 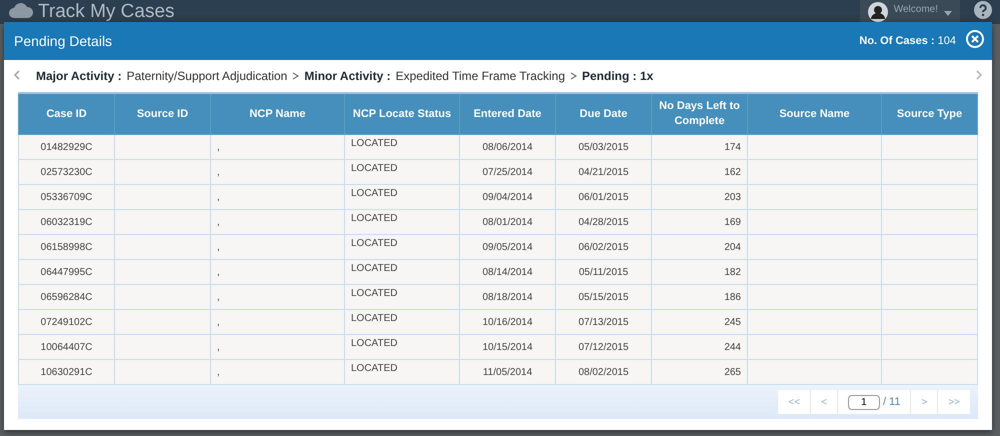 I want to click on table-cell: 10/15/2014, so click(x=508, y=347).